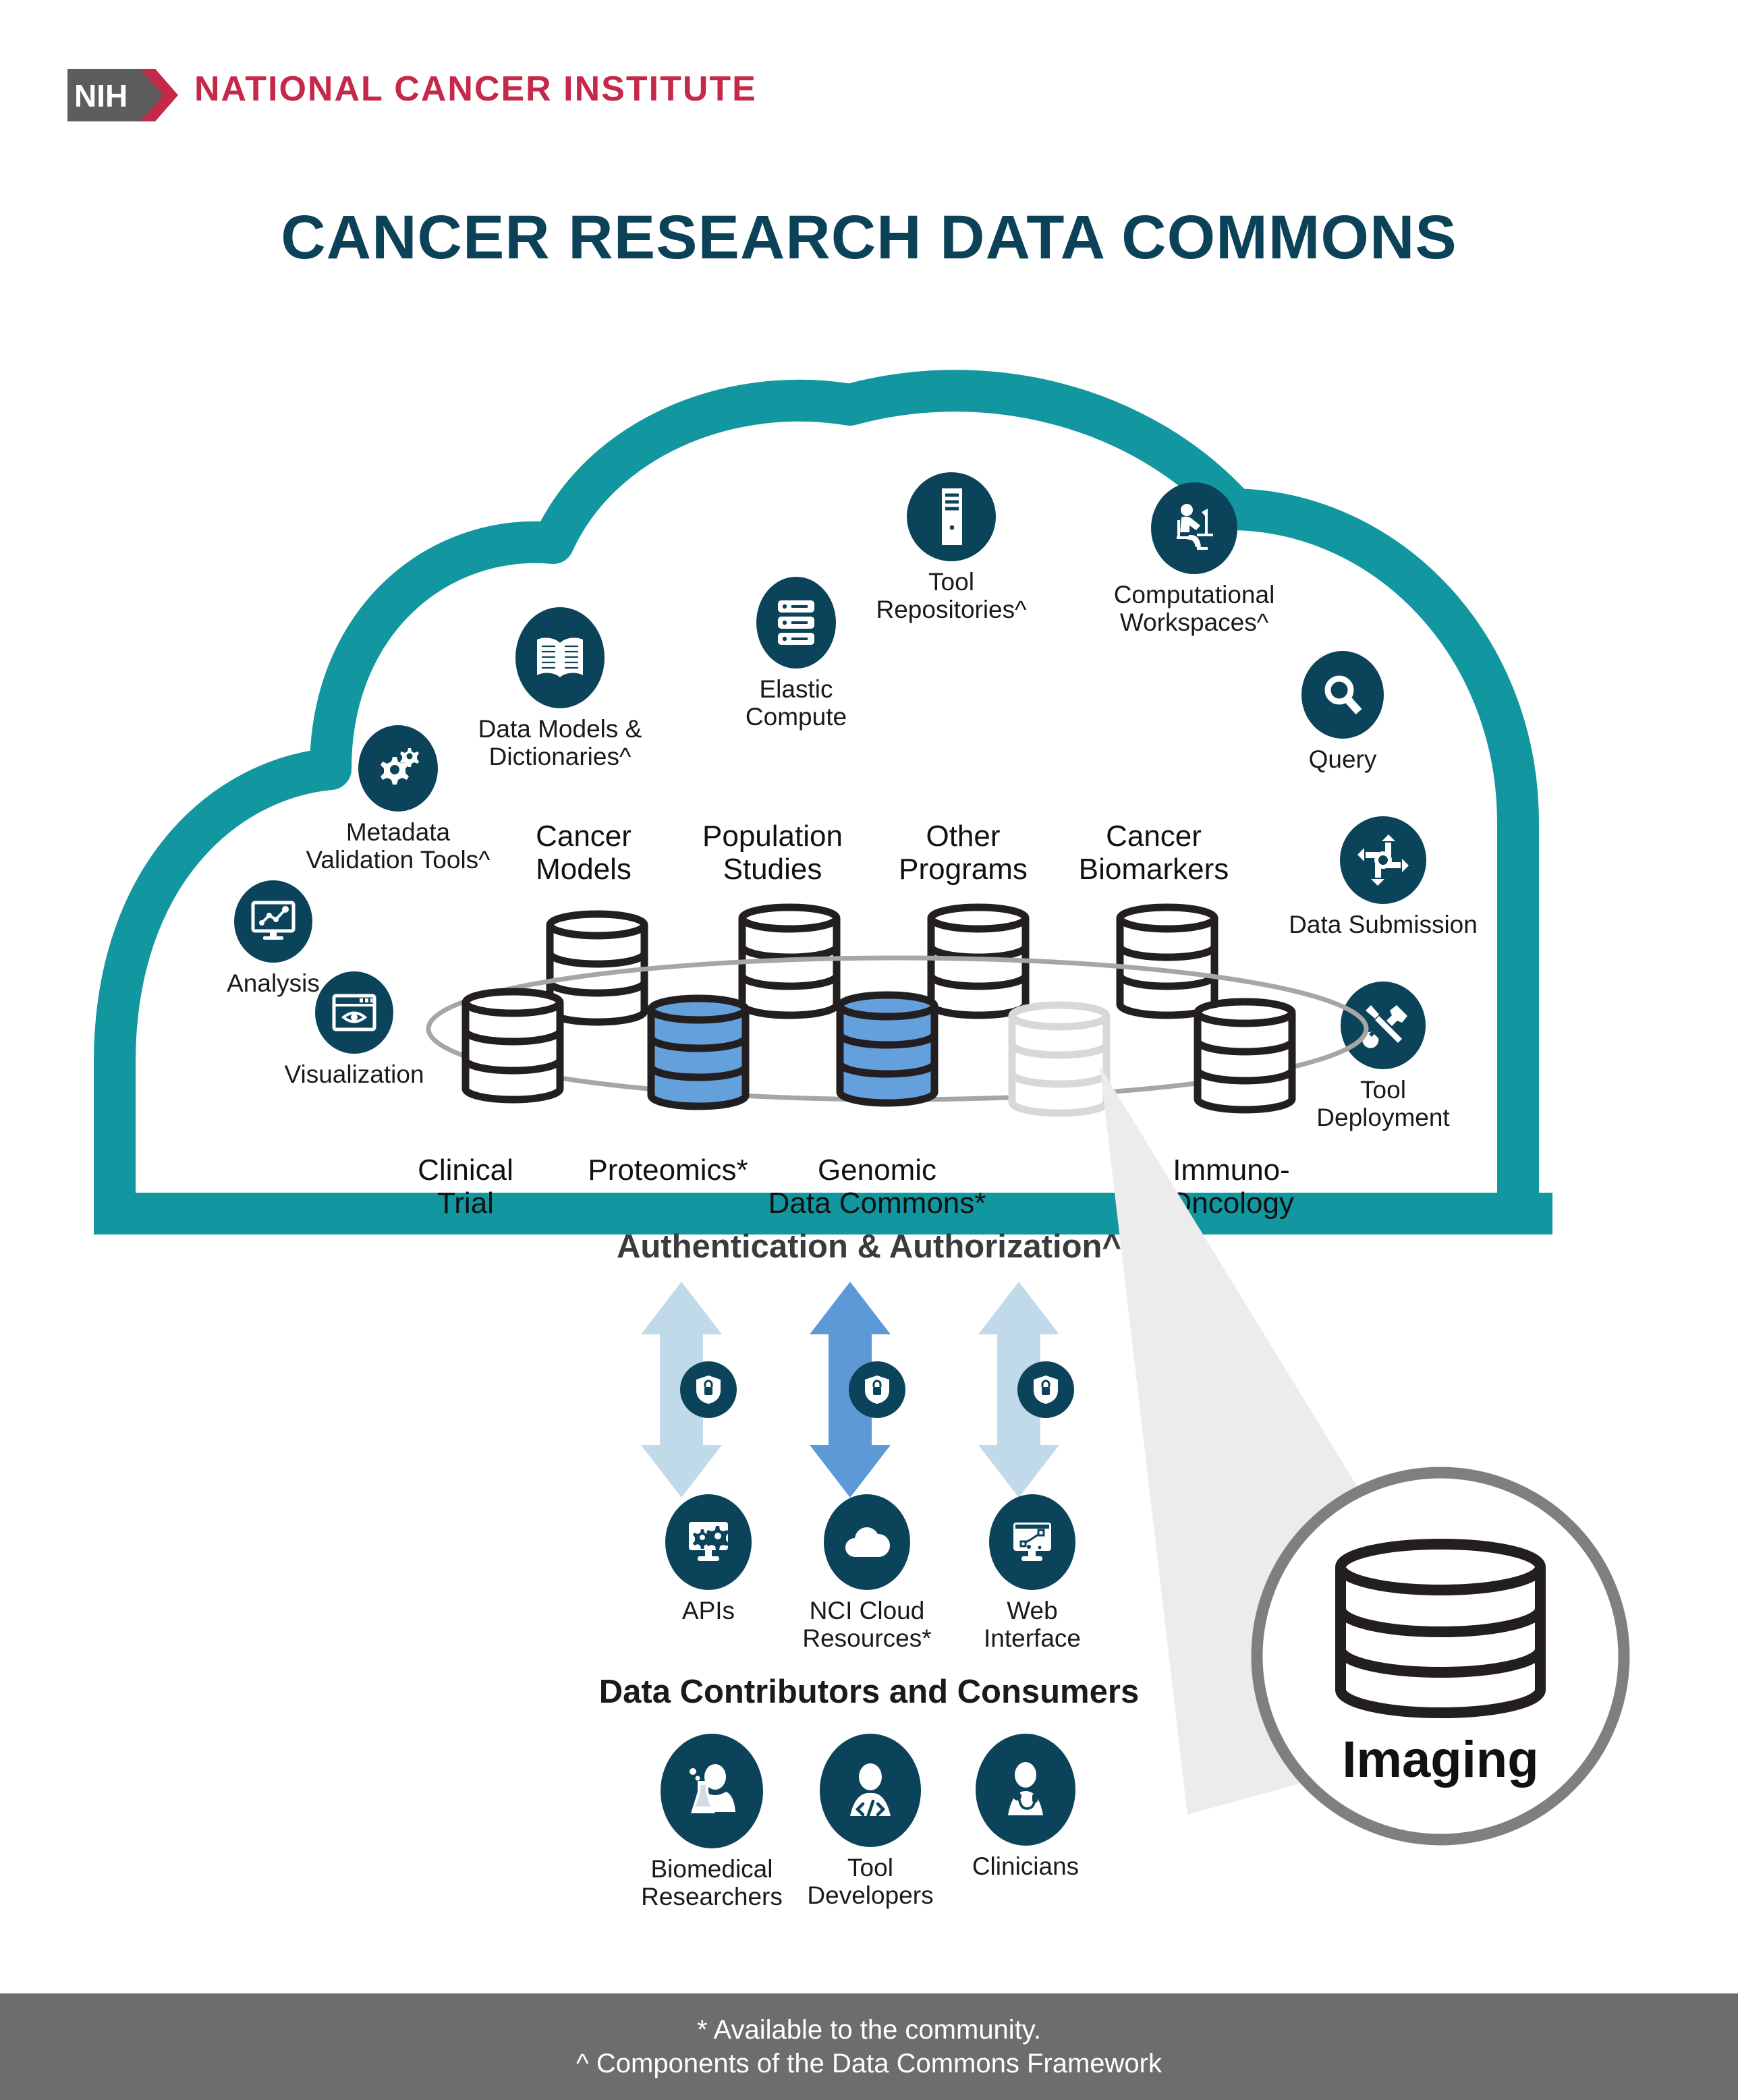 Image resolution: width=1738 pixels, height=2100 pixels. What do you see at coordinates (1025, 1790) in the screenshot?
I see `clinician-stethoscope-icon` at bounding box center [1025, 1790].